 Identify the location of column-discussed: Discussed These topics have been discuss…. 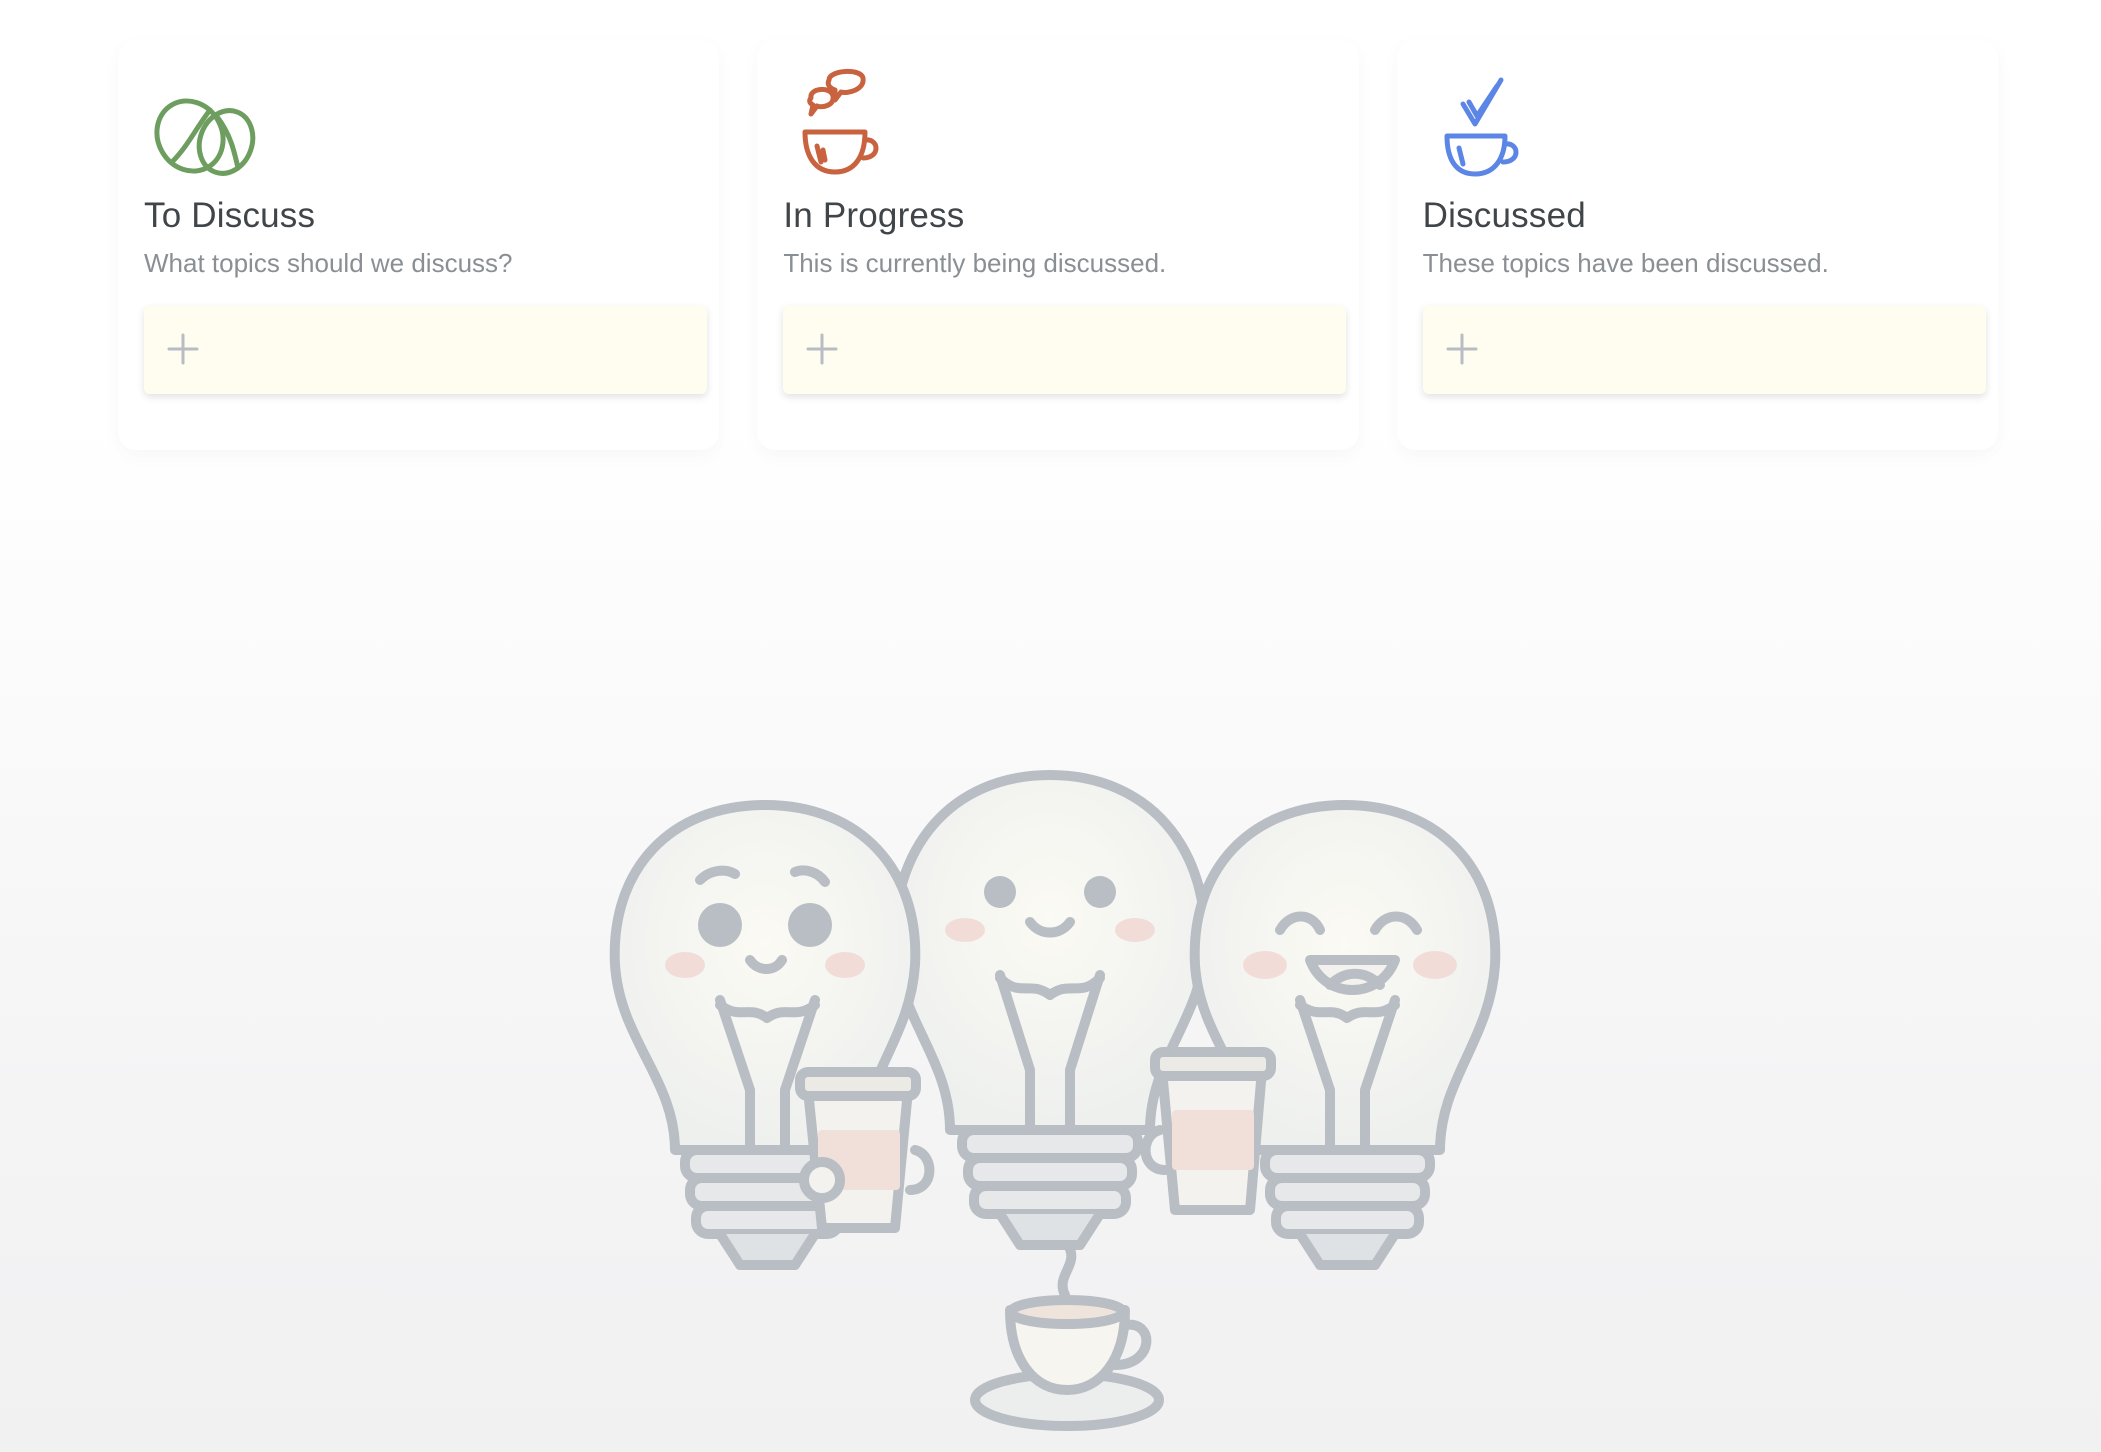
(1697, 245).